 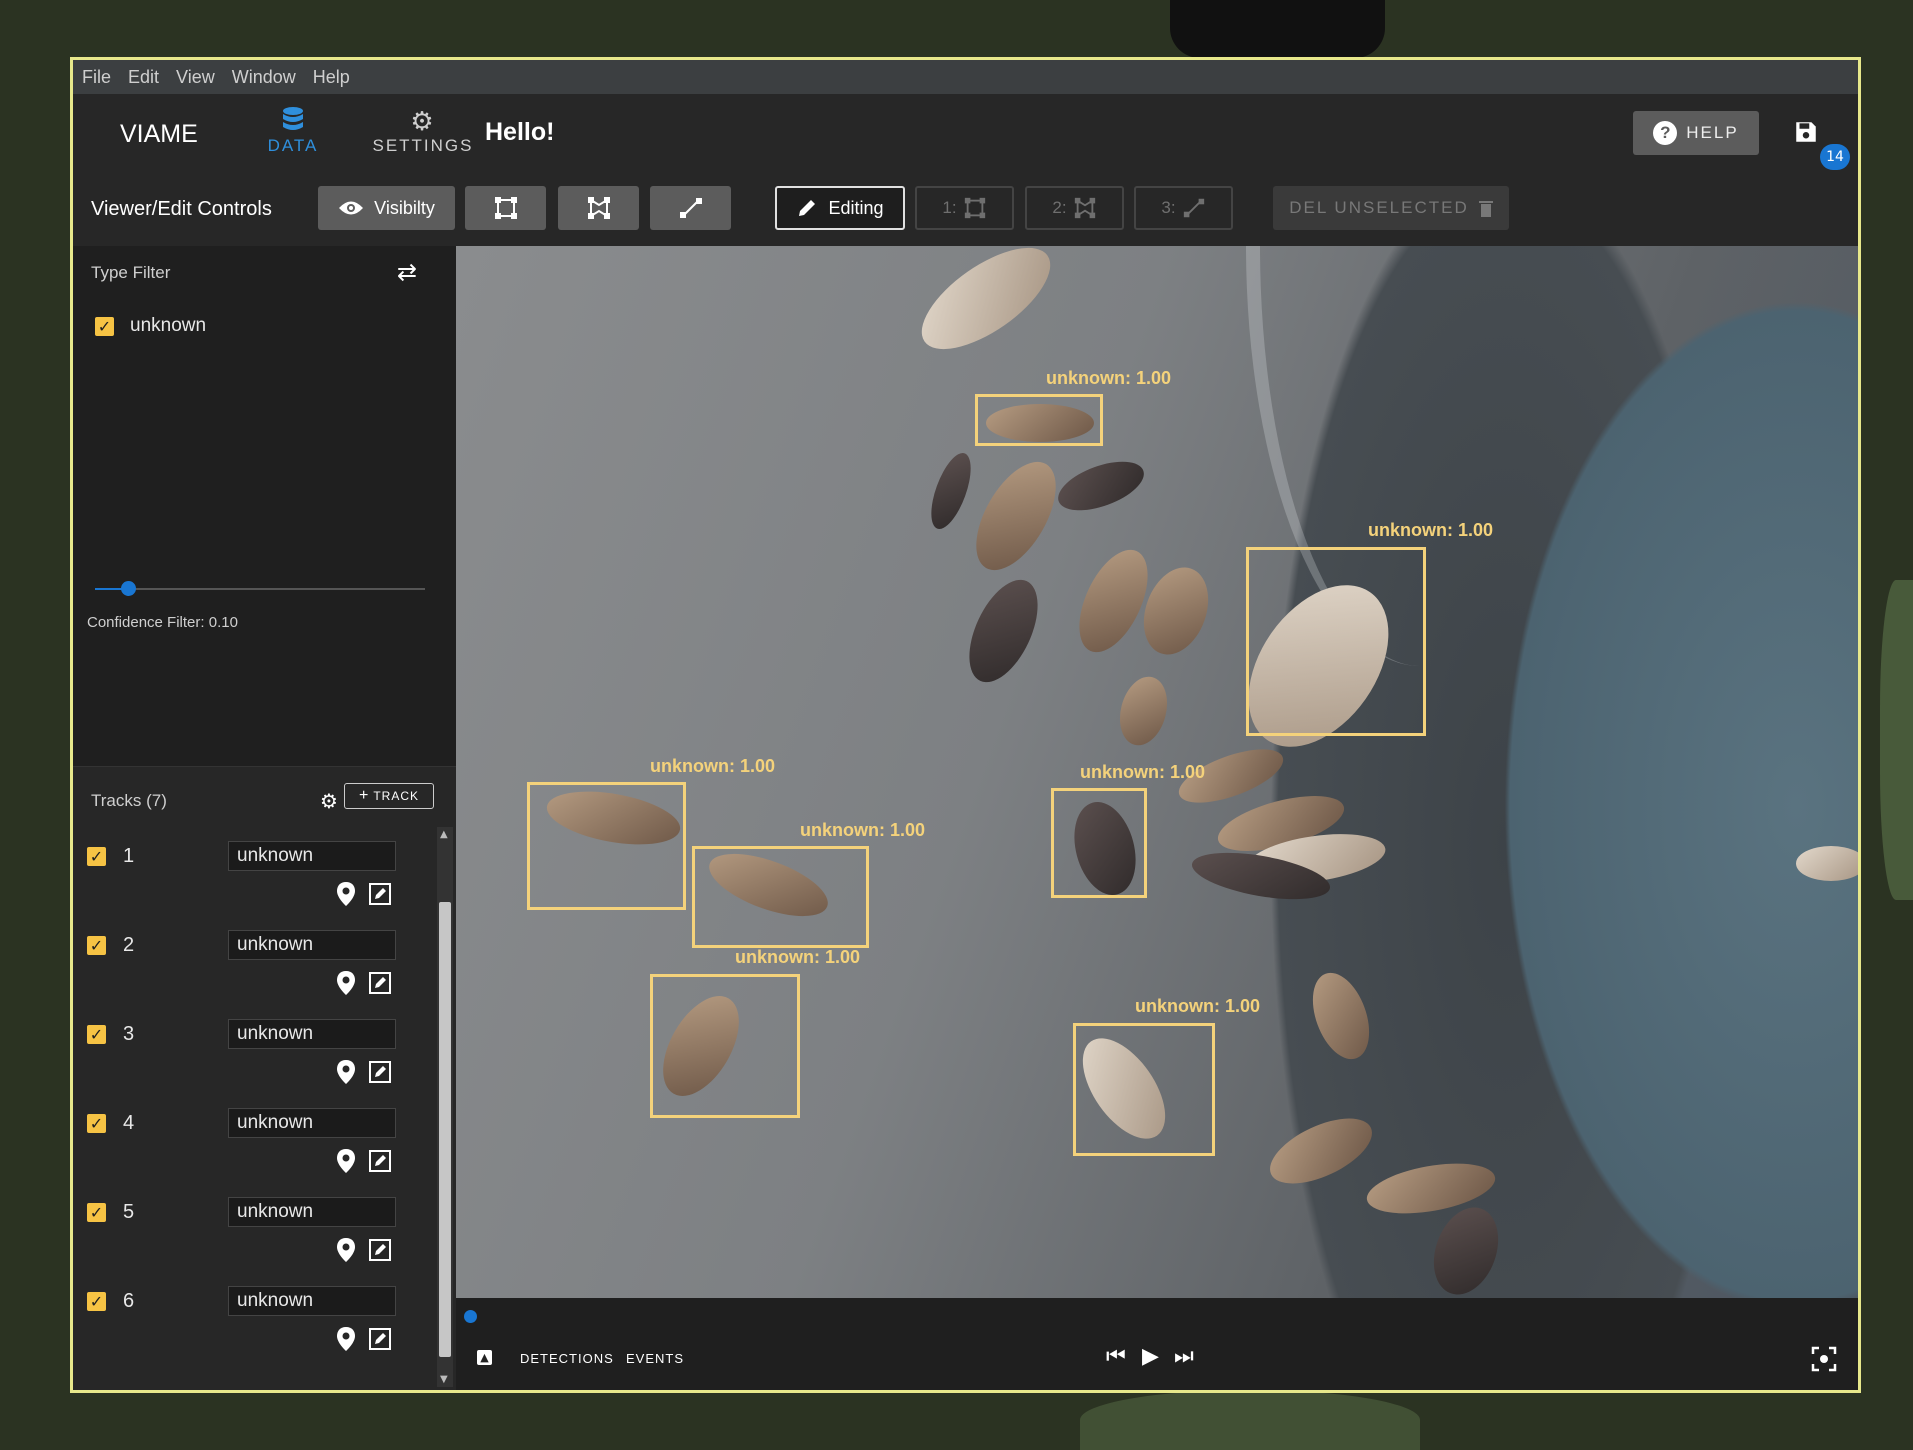 What do you see at coordinates (965, 77) in the screenshot?
I see `menu-bar: File Edit View Window Help` at bounding box center [965, 77].